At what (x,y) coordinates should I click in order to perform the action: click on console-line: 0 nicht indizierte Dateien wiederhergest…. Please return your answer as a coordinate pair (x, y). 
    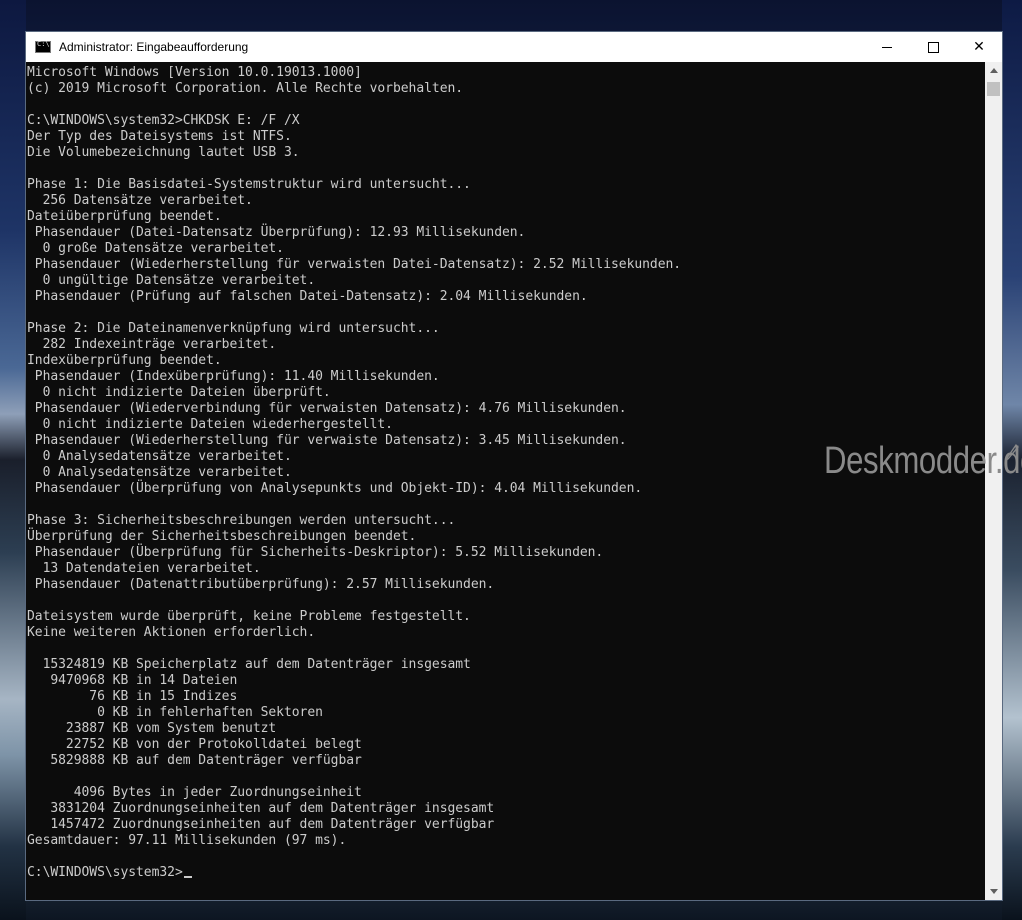
    Looking at the image, I should click on (210, 424).